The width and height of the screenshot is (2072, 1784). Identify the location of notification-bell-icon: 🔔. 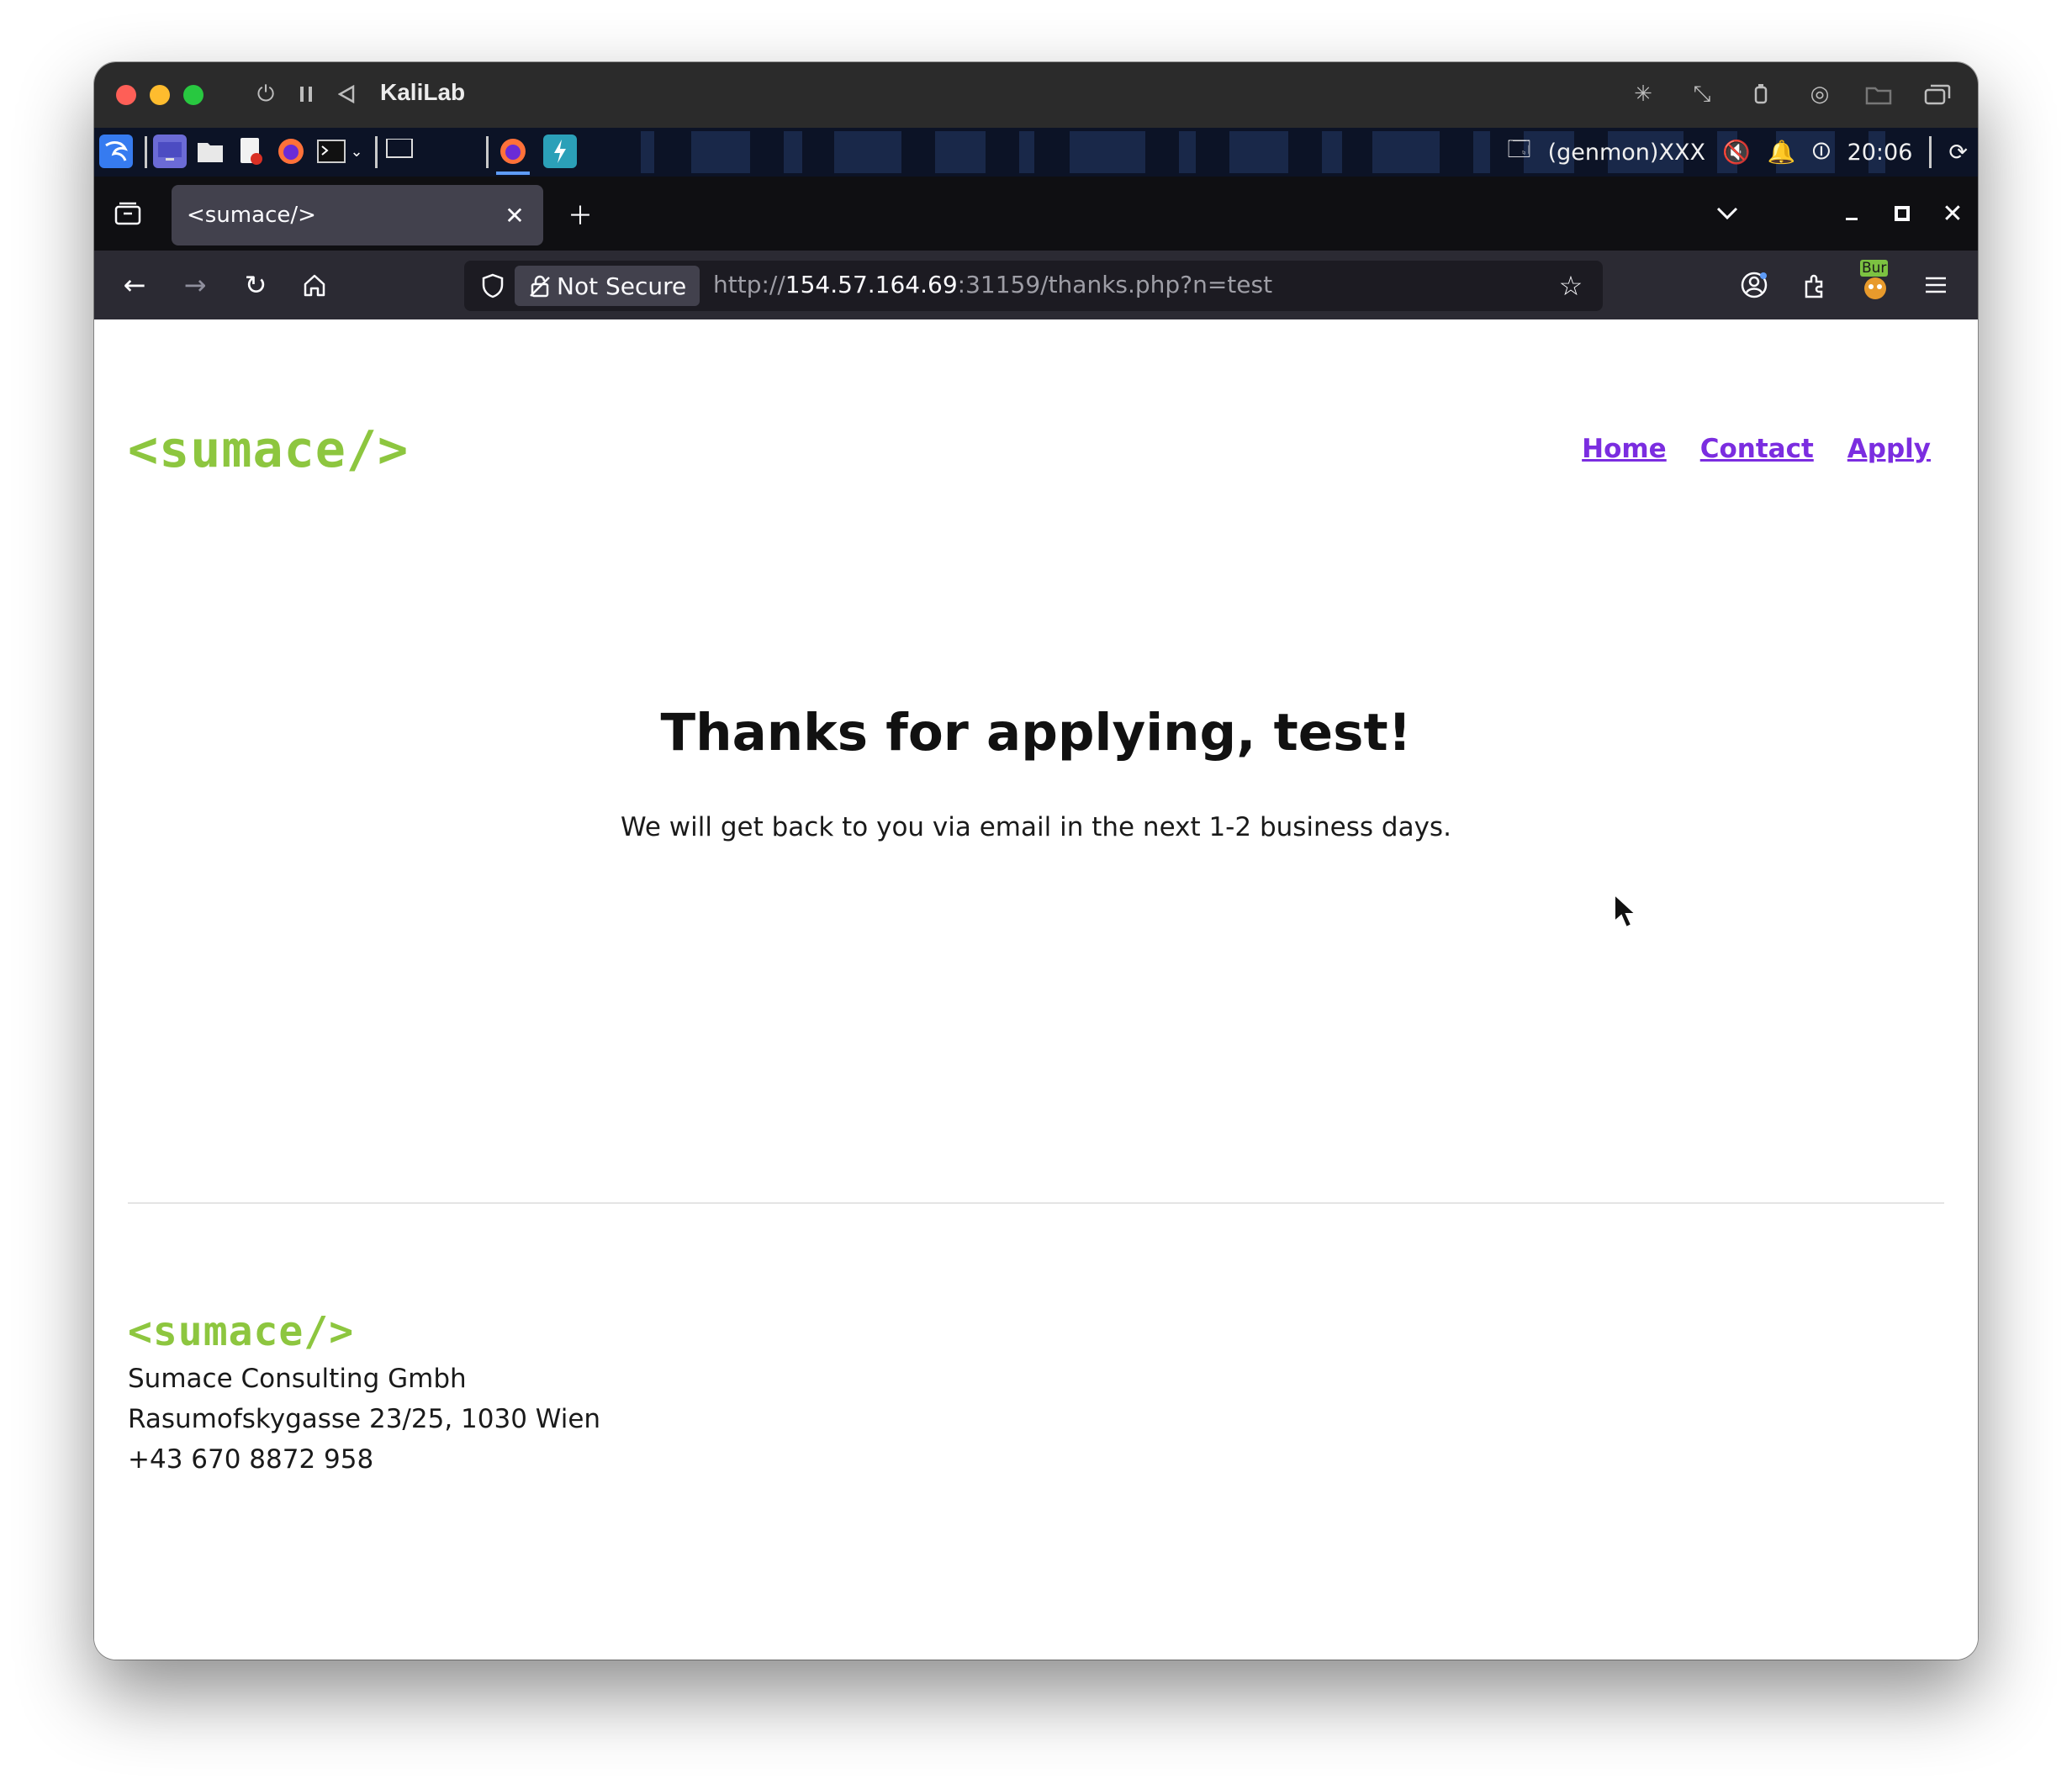
(1782, 152).